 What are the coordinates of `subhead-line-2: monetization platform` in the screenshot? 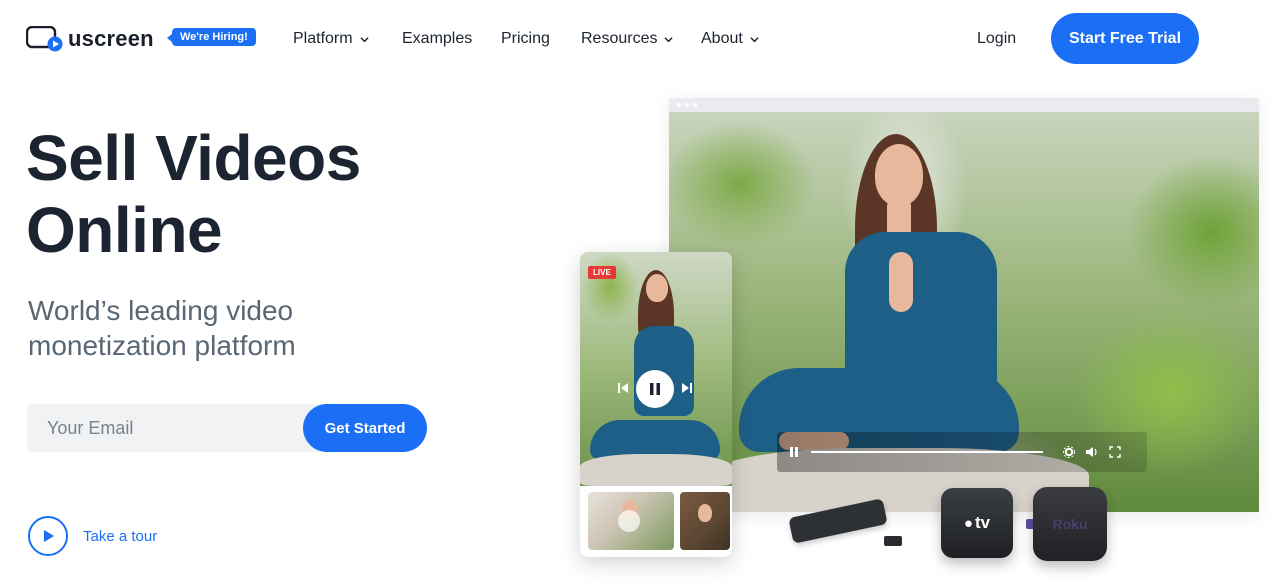 It's located at (162, 345).